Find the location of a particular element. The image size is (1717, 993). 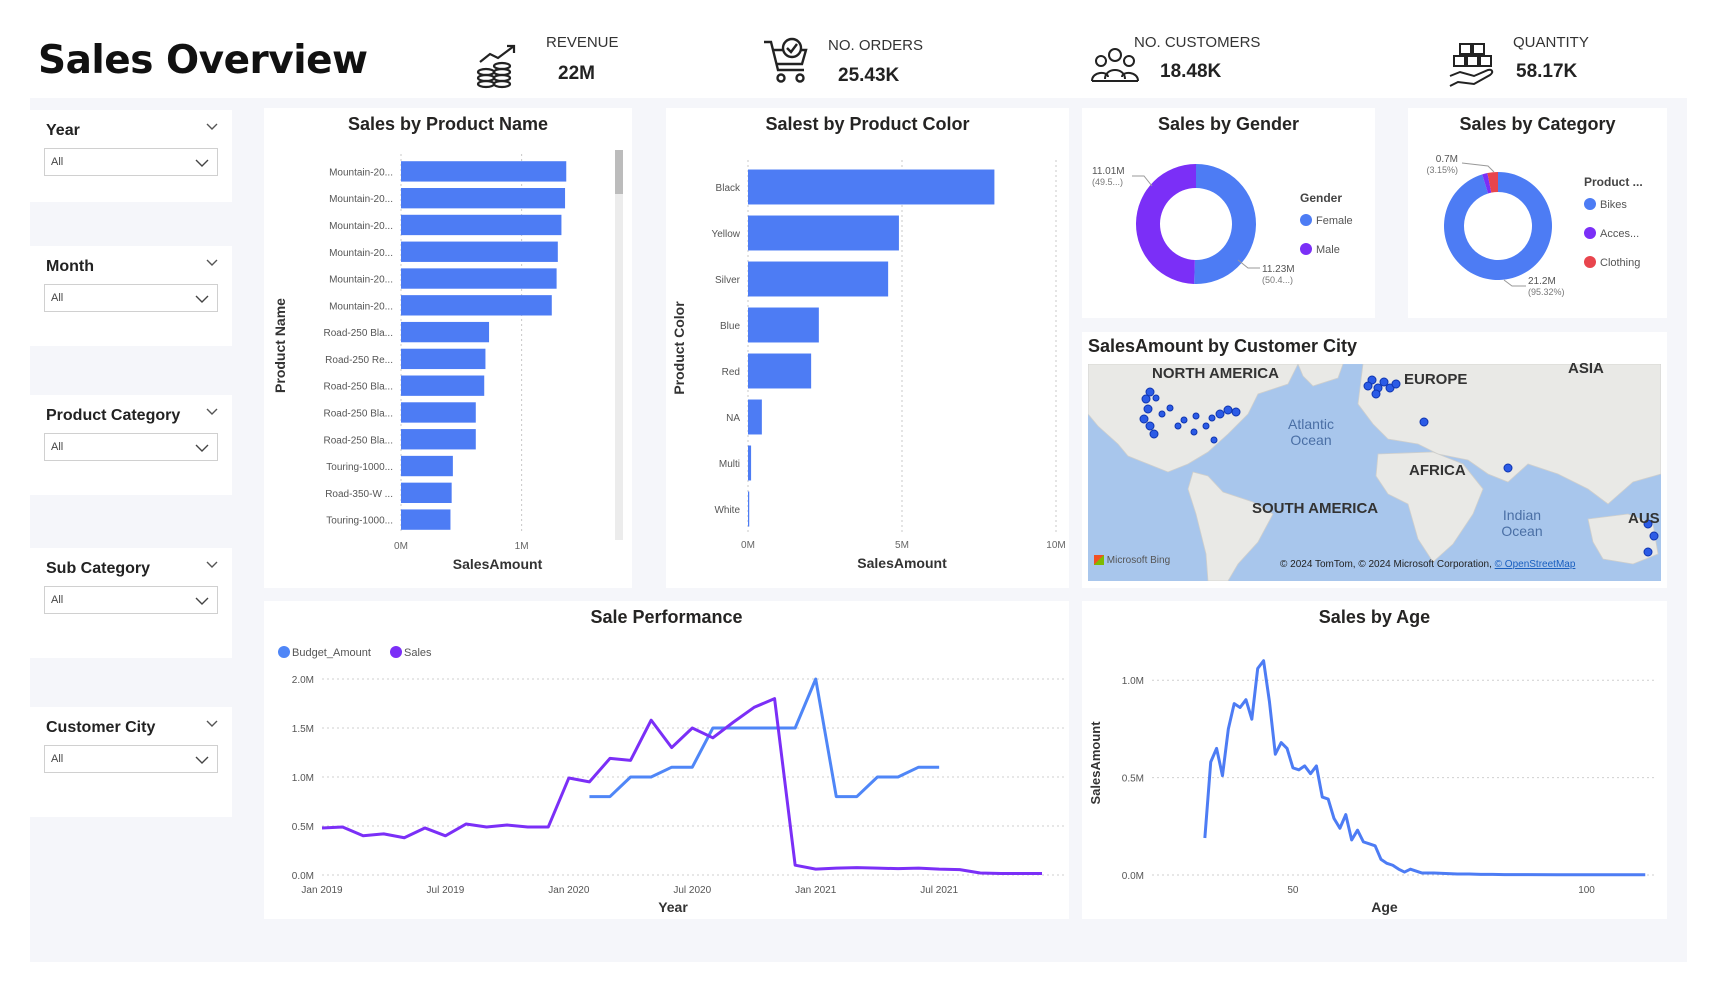

data-label: 21.2M is located at coordinates (1542, 281).